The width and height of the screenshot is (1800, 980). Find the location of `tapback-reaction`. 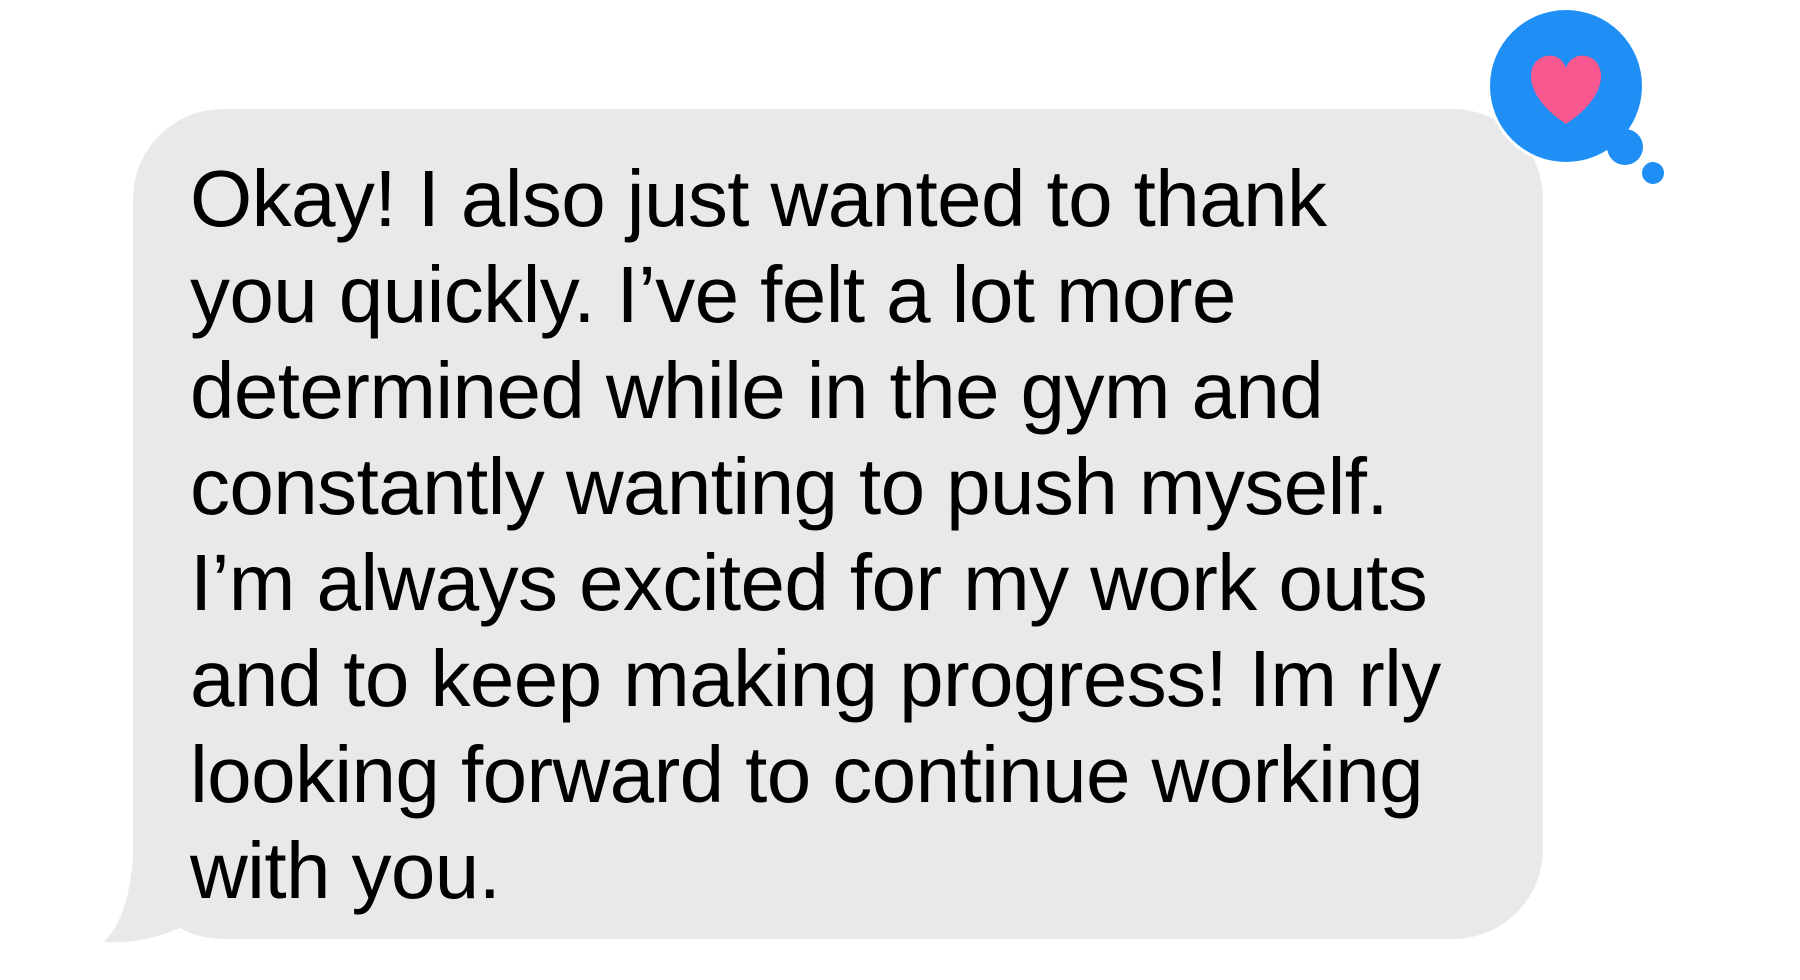

tapback-reaction is located at coordinates (1580, 100).